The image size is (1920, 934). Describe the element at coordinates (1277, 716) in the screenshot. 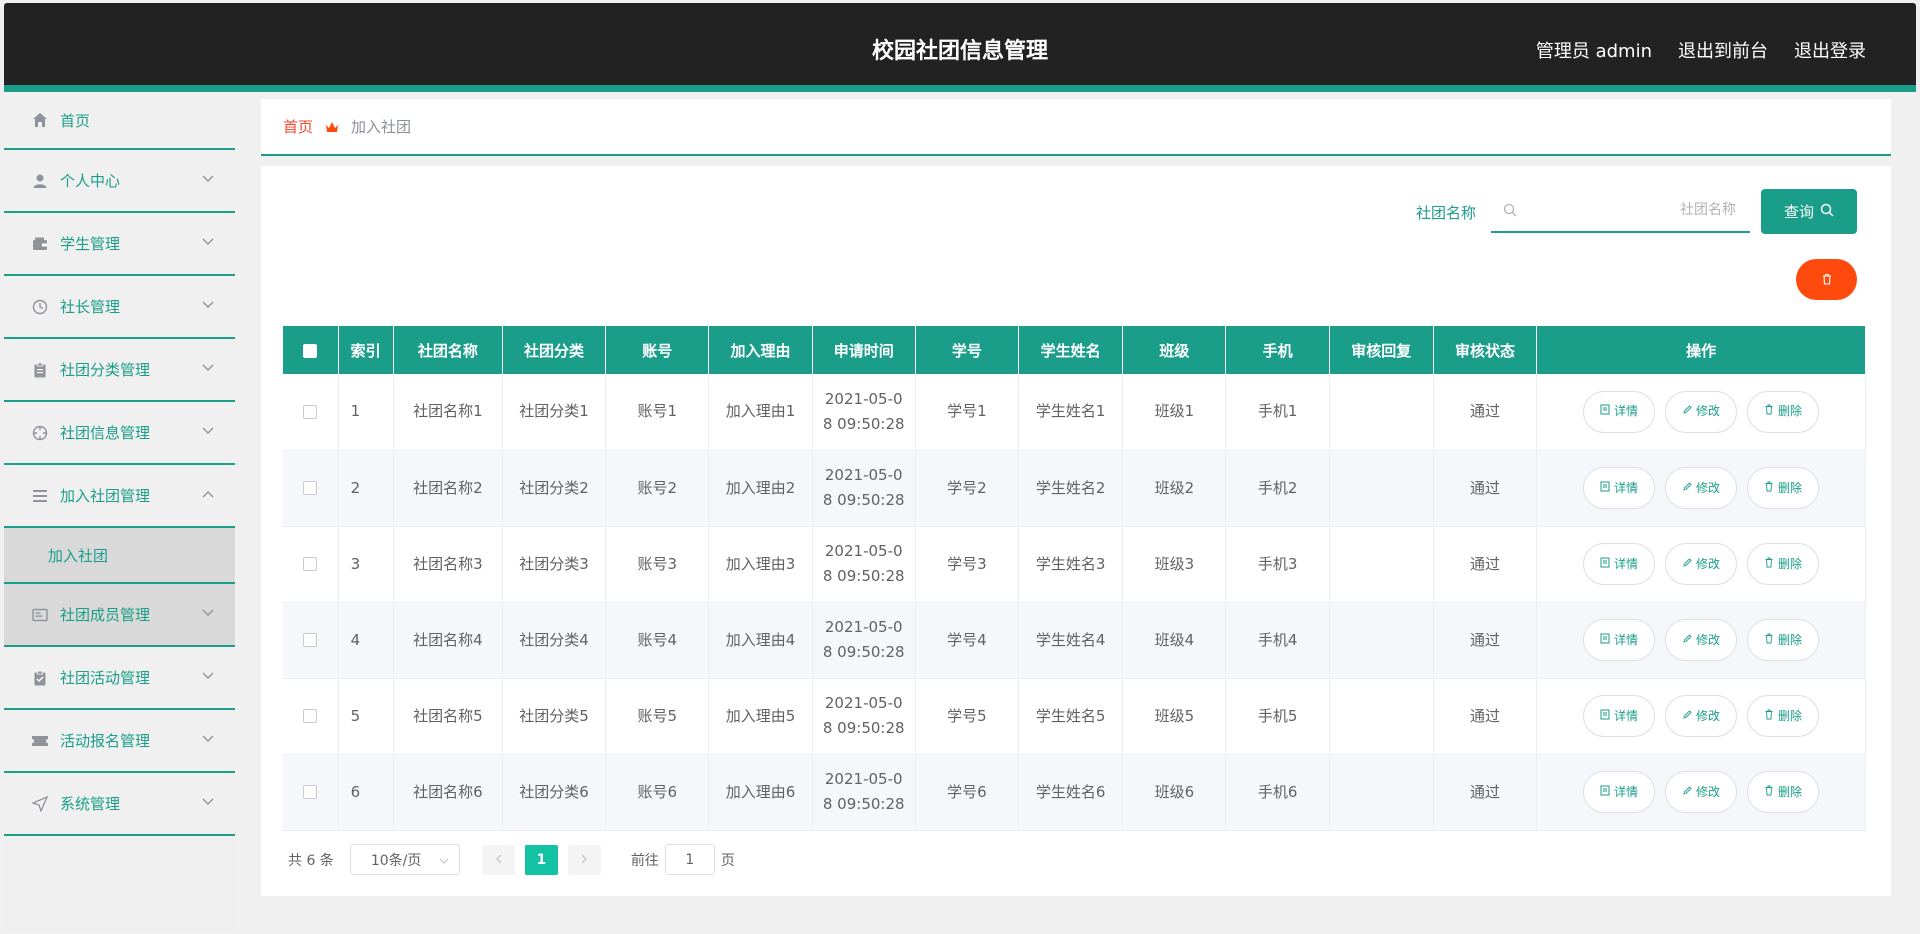

I see `cell-phone: 手机5` at that location.